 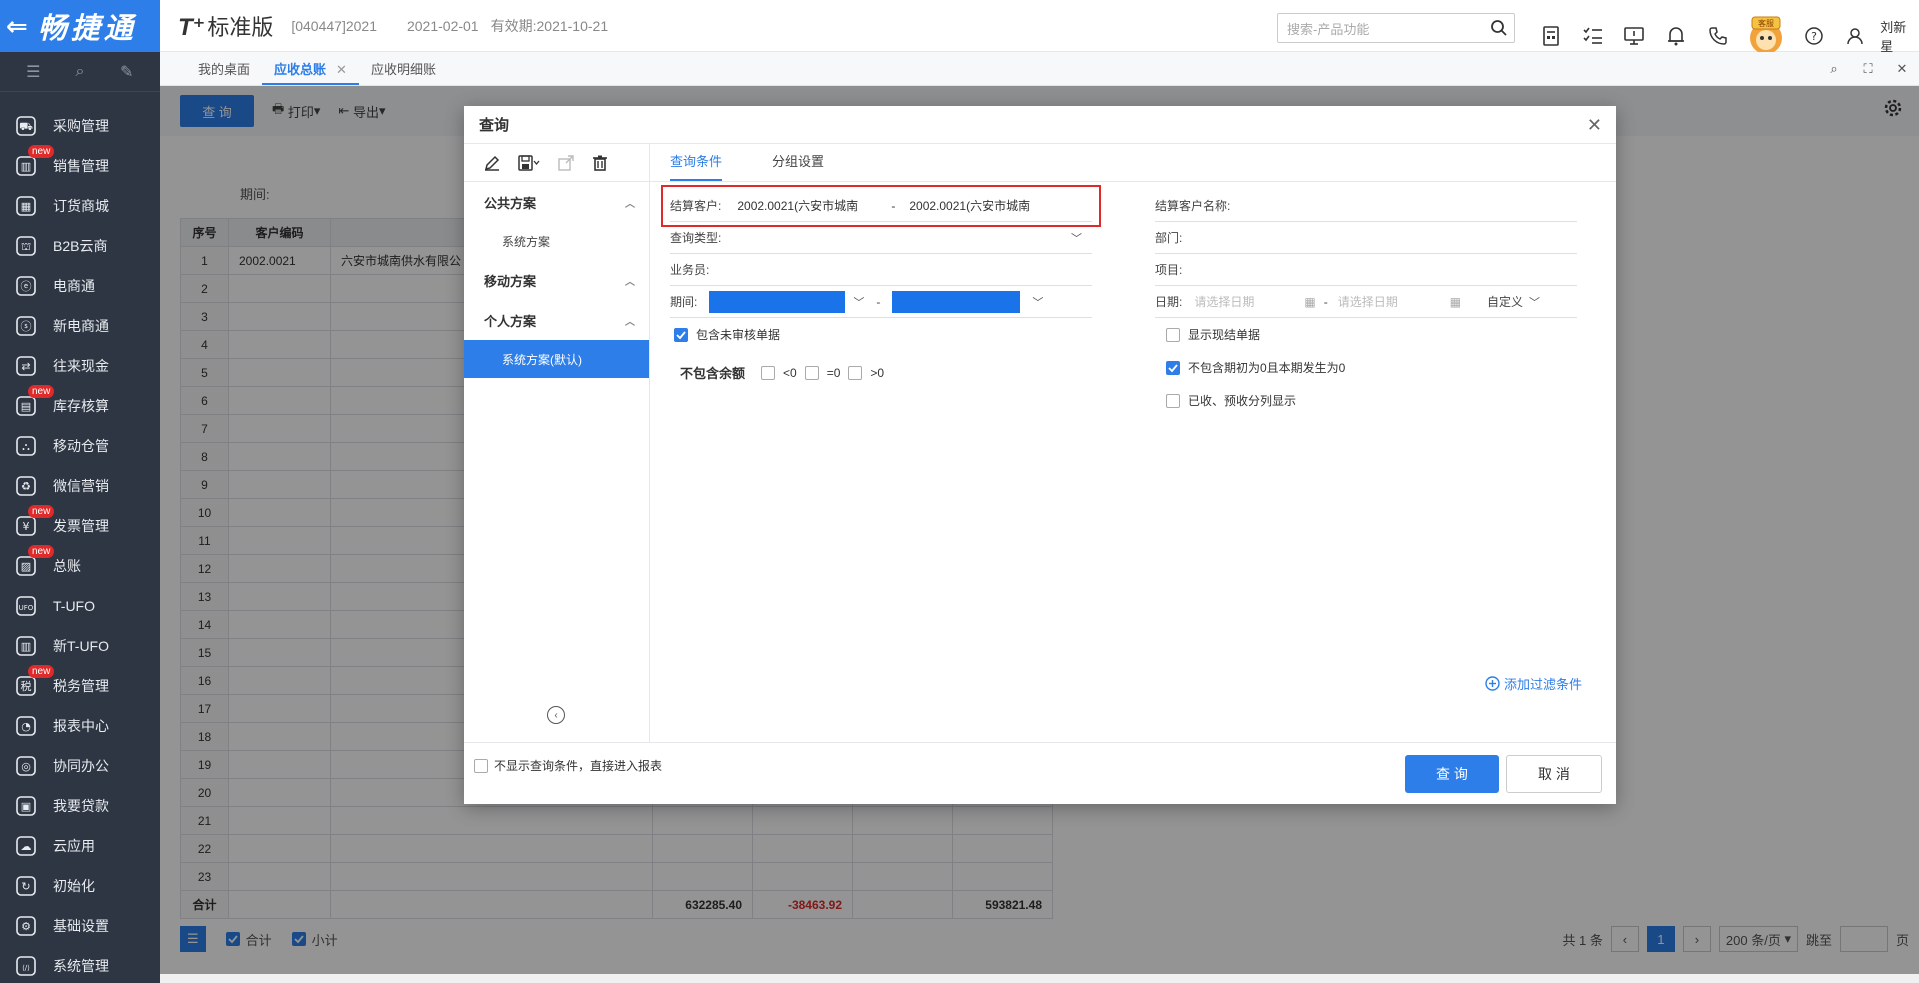 What do you see at coordinates (80, 286) in the screenshot?
I see `sidebar-item-5: ⓔ 电商通` at bounding box center [80, 286].